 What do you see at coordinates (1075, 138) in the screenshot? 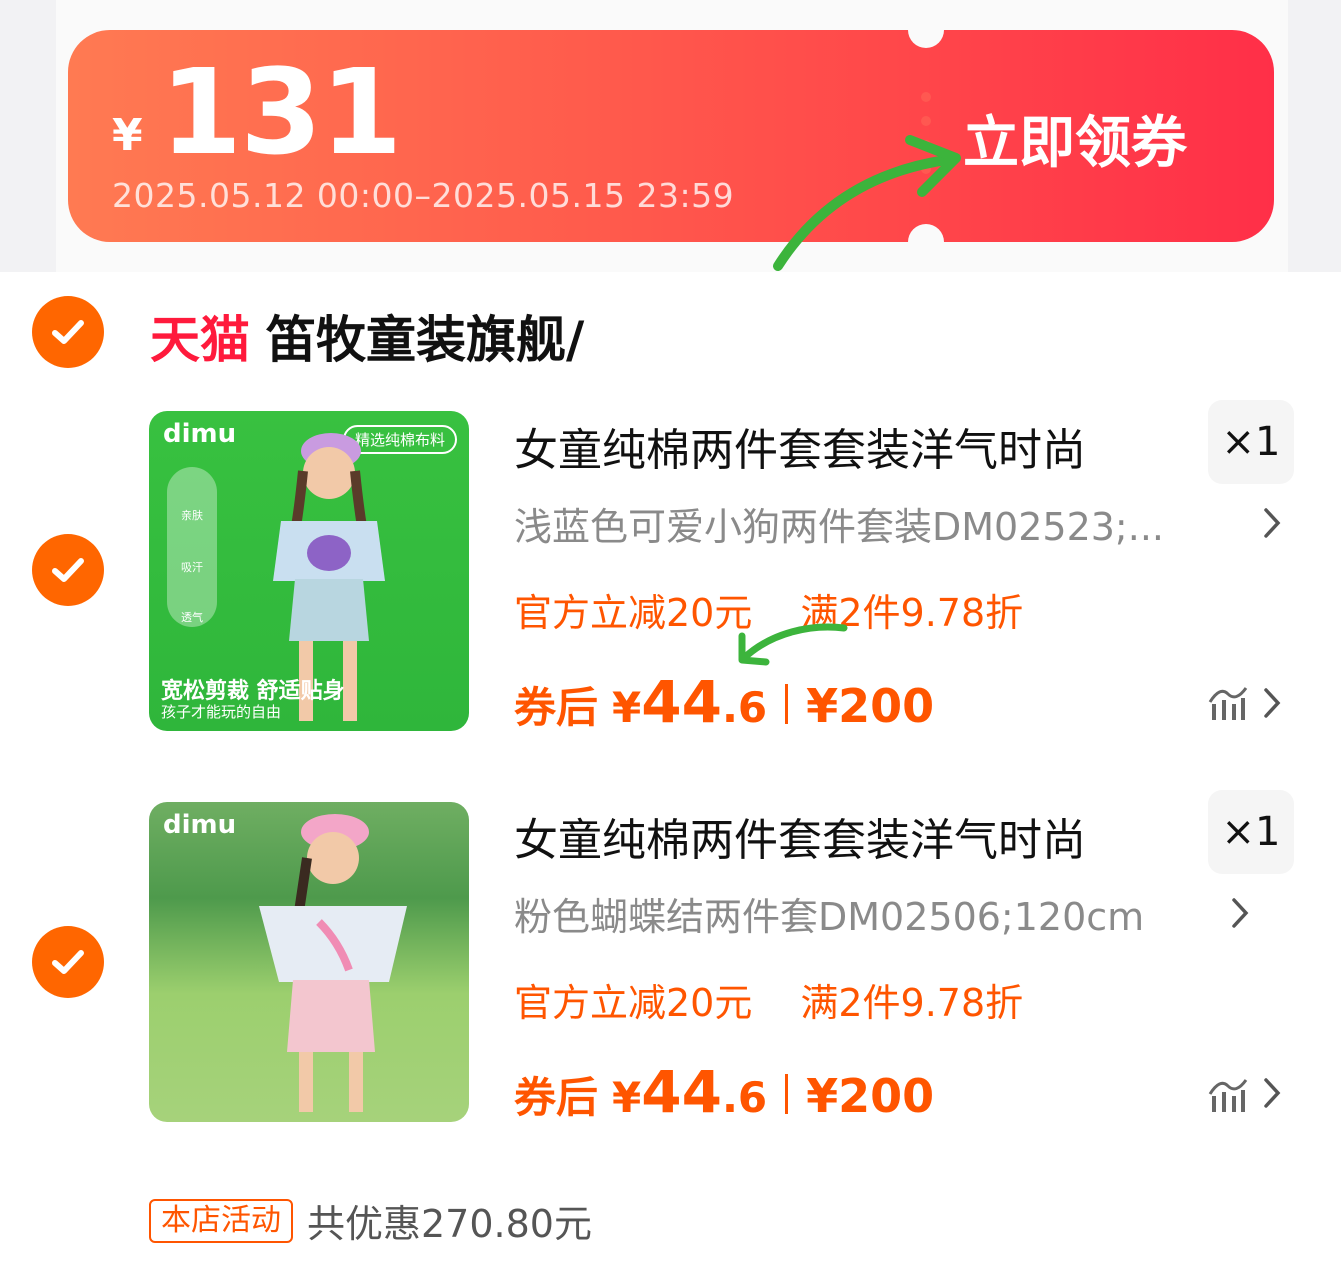
I see `claim-coupon-button: 立即领券` at bounding box center [1075, 138].